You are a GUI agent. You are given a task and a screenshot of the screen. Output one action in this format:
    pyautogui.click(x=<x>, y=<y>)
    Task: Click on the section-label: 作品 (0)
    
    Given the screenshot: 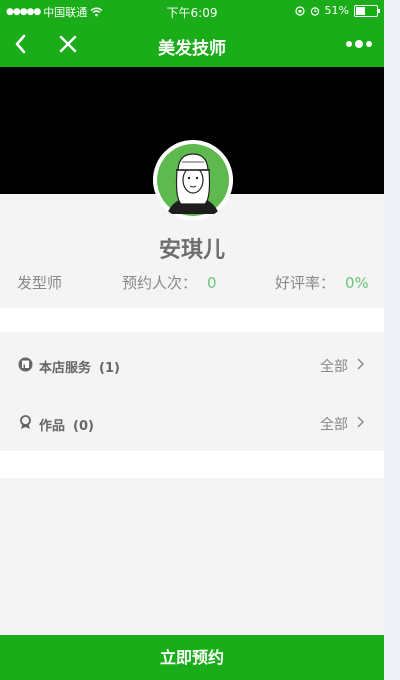 What is the action you would take?
    pyautogui.click(x=66, y=424)
    